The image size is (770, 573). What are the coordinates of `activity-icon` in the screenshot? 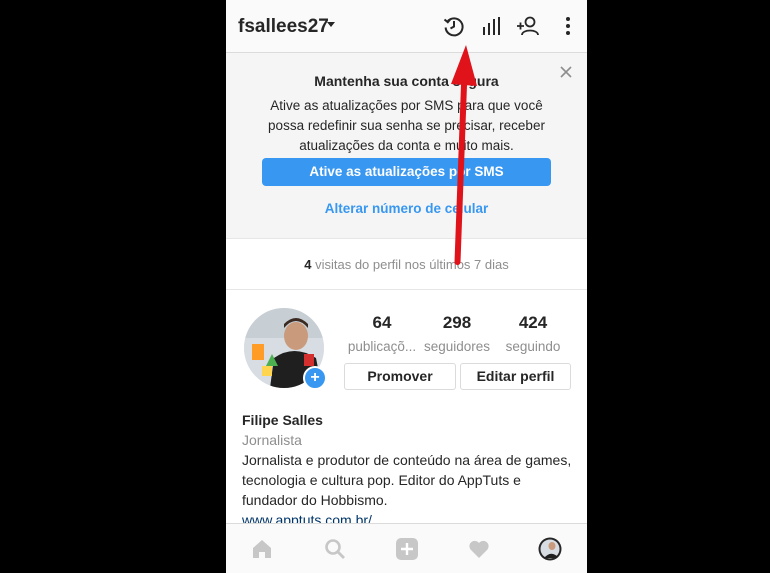 It's located at (479, 549).